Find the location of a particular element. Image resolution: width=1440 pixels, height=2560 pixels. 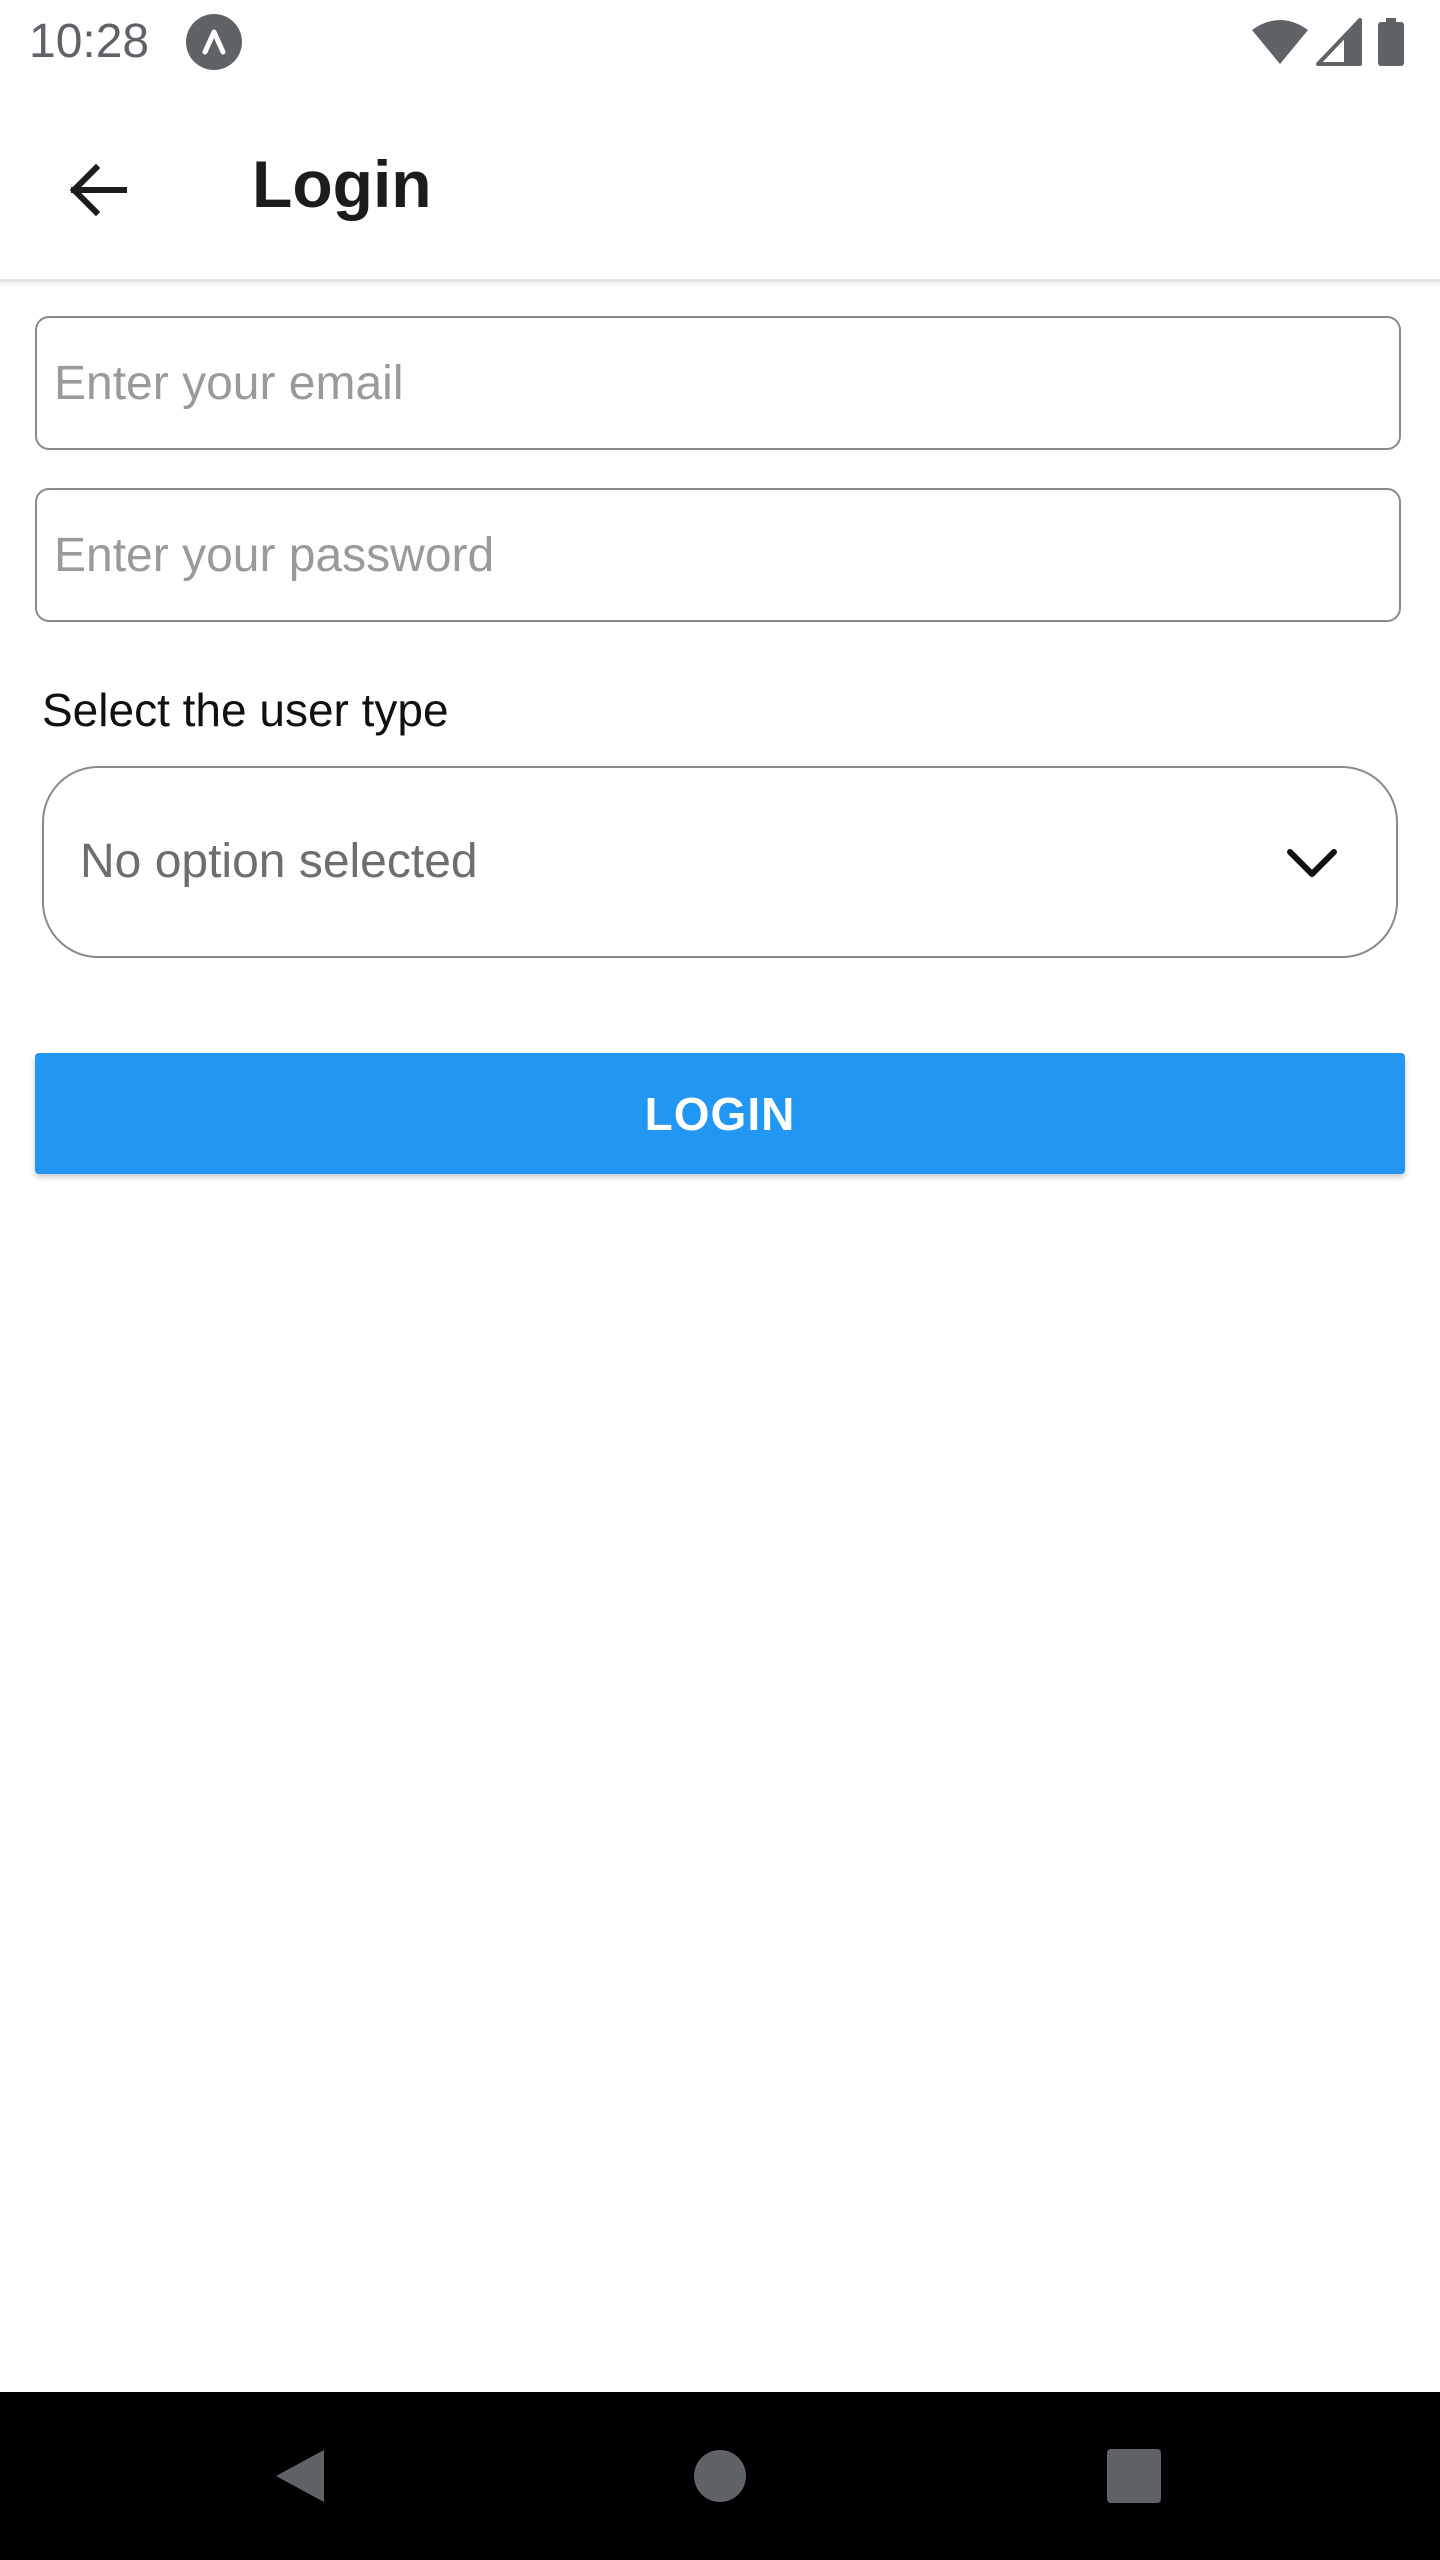

login-button: LOGIN is located at coordinates (720, 1113).